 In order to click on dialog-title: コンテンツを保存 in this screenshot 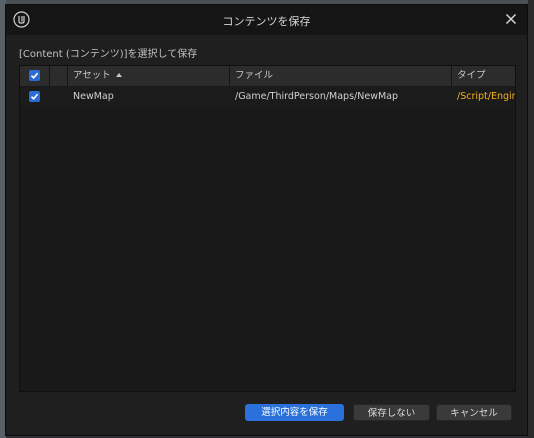, I will do `click(266, 21)`.